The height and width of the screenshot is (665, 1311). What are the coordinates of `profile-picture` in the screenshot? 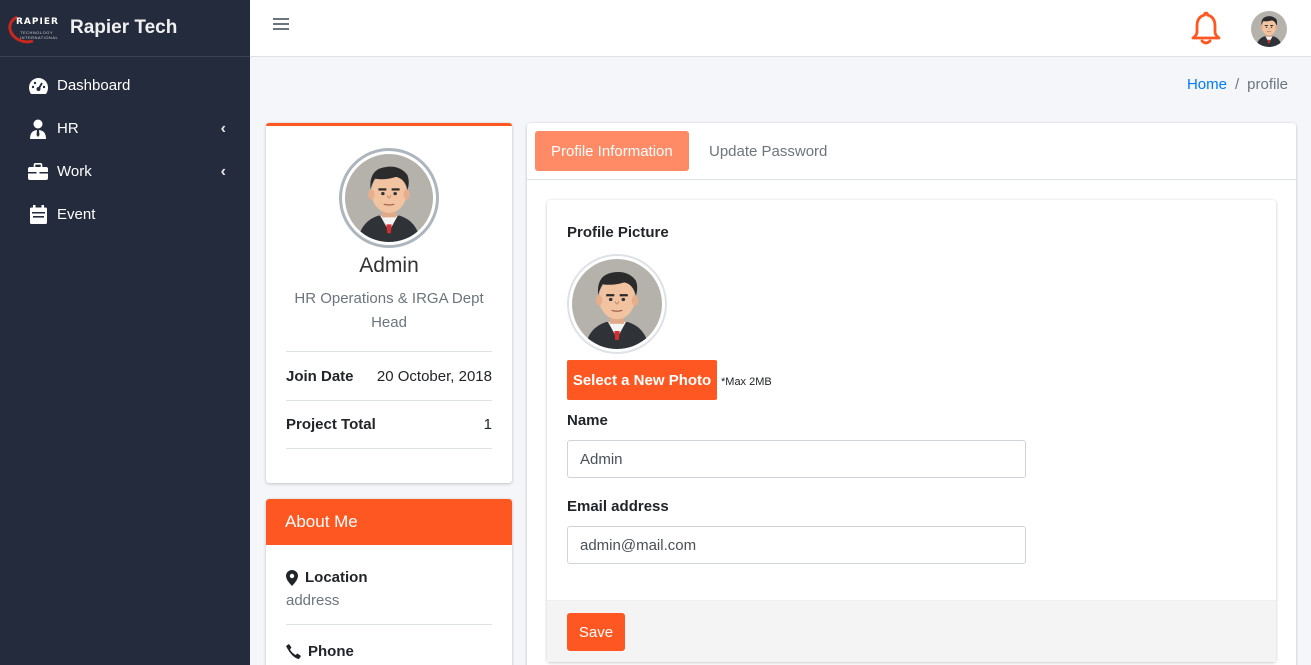 It's located at (617, 304).